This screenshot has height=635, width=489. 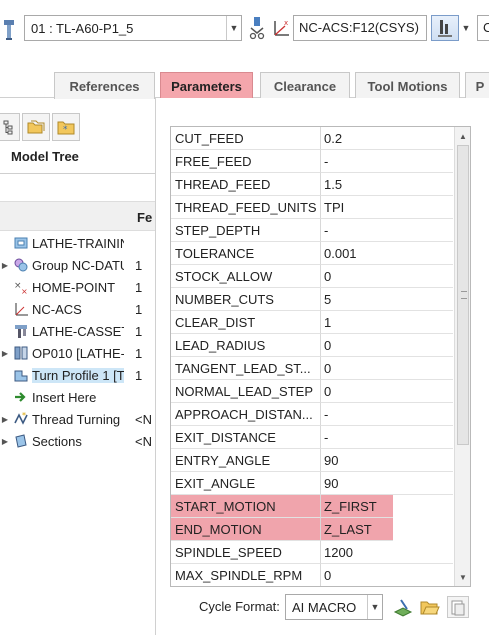 I want to click on tree-item-label: OP010 [LATHE-, so click(x=78, y=353).